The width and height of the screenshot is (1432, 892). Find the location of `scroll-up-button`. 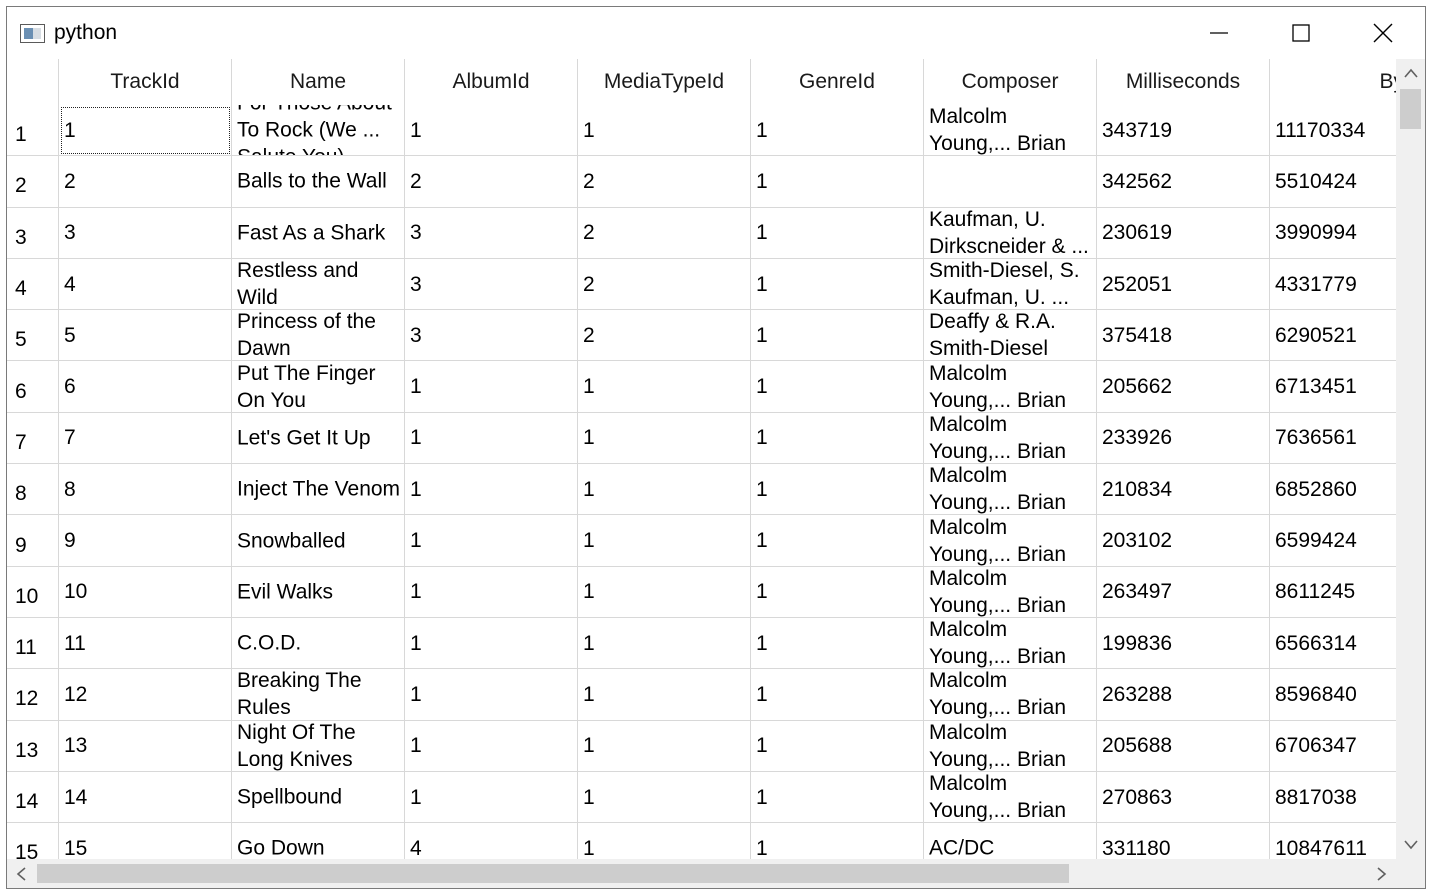

scroll-up-button is located at coordinates (1410, 73).